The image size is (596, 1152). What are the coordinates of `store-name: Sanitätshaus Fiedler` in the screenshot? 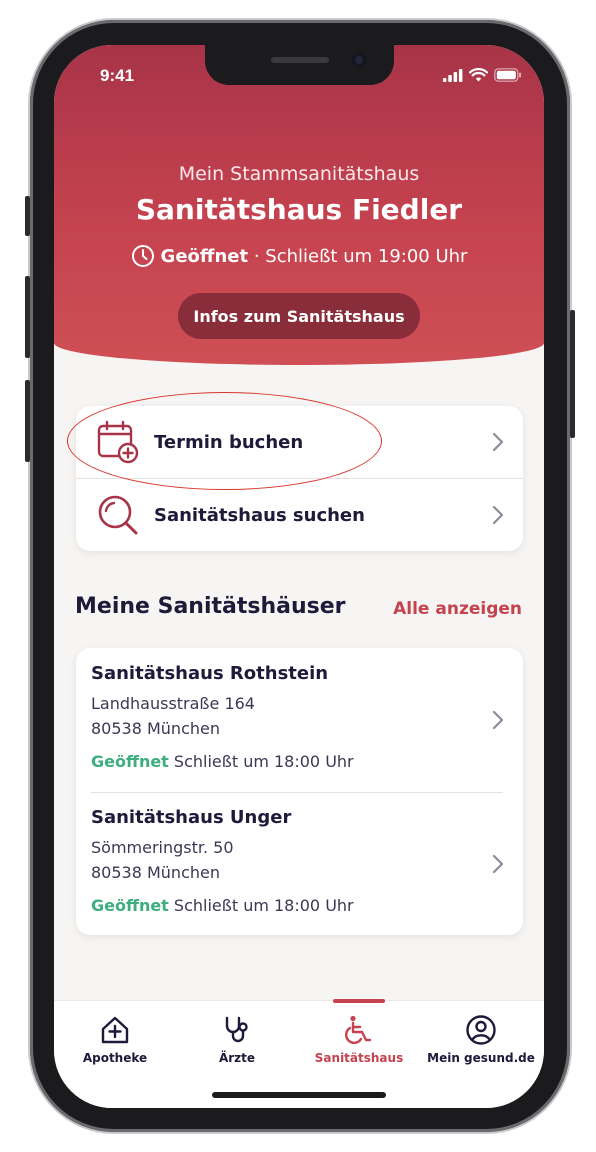 It's located at (299, 209).